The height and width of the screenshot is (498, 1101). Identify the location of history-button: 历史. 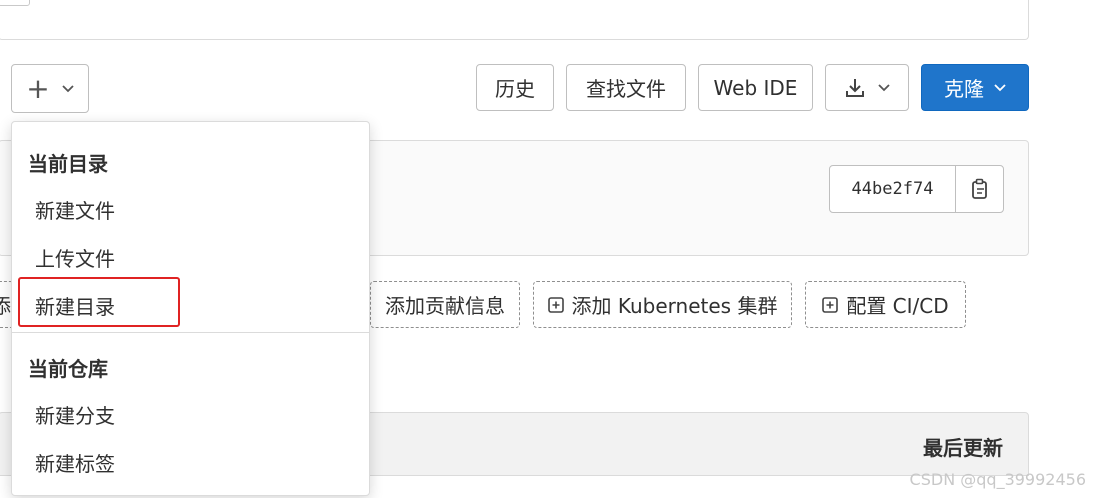
(515, 87).